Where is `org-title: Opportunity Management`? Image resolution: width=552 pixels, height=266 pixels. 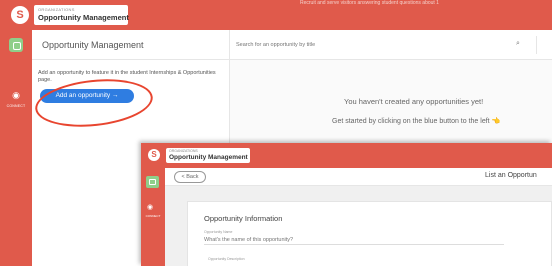 org-title: Opportunity Management is located at coordinates (83, 17).